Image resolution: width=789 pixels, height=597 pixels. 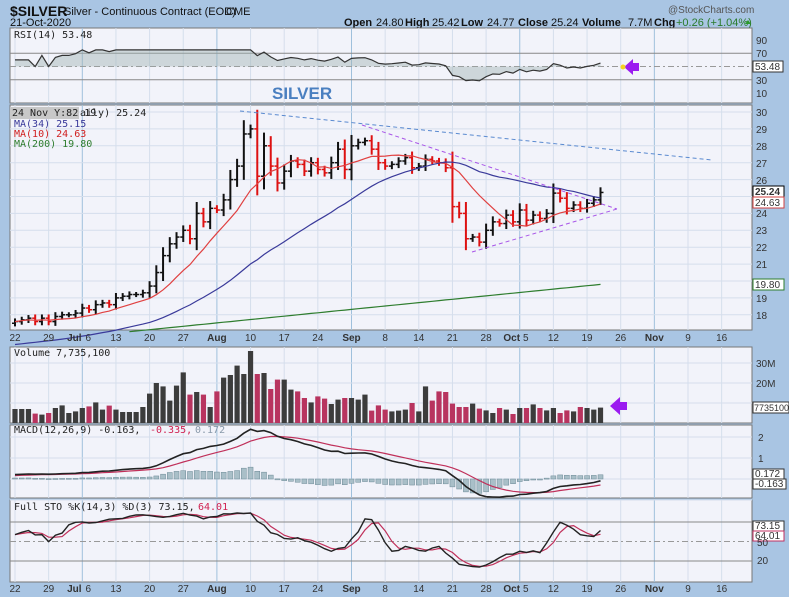 I want to click on axis-tick: 18, so click(x=762, y=316).